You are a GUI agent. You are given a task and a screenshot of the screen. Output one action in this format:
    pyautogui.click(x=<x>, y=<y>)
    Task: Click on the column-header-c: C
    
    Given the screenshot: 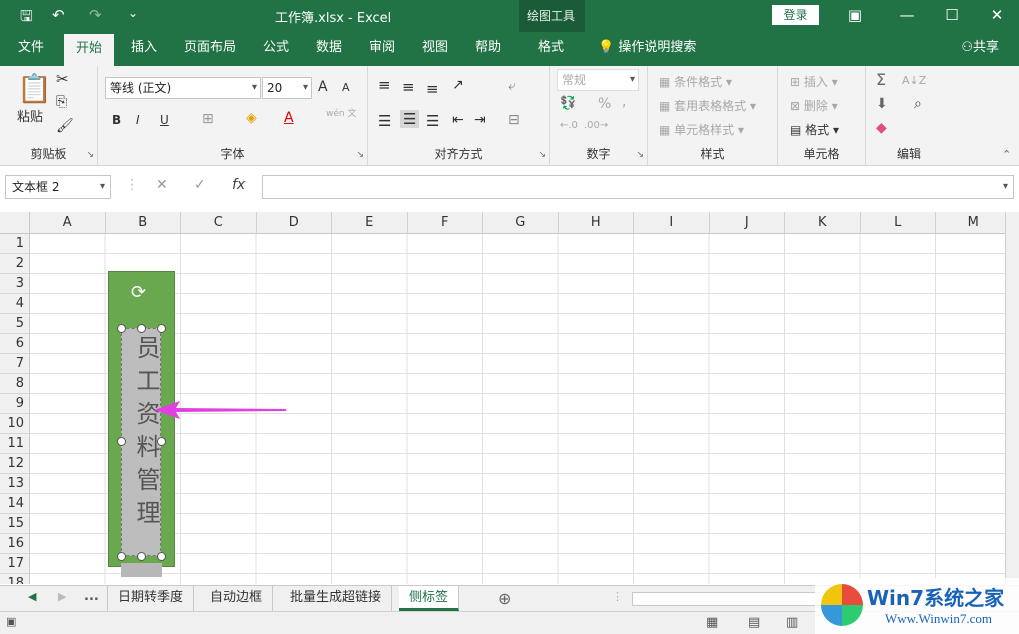 What is the action you would take?
    pyautogui.click(x=219, y=223)
    